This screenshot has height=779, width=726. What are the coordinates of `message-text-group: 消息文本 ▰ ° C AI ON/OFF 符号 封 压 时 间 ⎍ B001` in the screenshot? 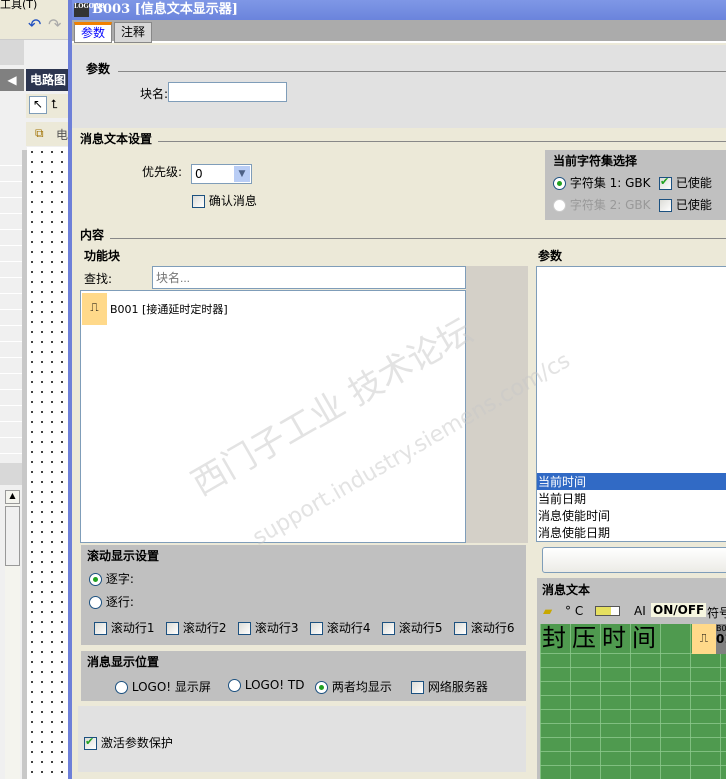 It's located at (631, 678).